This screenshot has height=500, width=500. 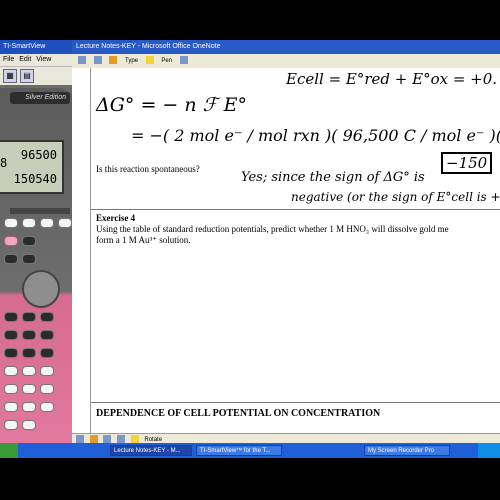 What do you see at coordinates (65, 223) in the screenshot?
I see `key-trace` at bounding box center [65, 223].